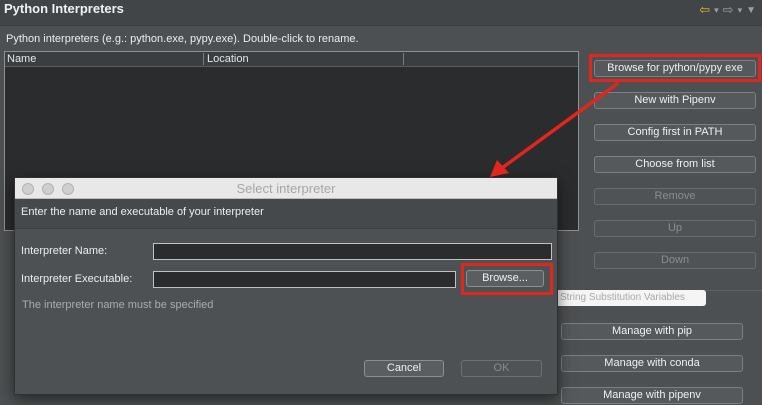 Image resolution: width=762 pixels, height=405 pixels. Describe the element at coordinates (404, 368) in the screenshot. I see `cancel-button: Cancel` at that location.